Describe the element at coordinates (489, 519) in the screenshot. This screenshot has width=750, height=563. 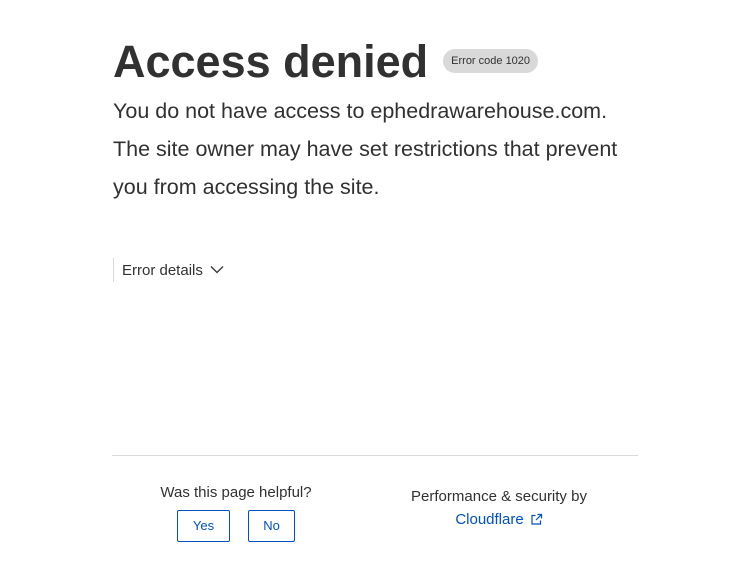
I see `cloudflare-link-label: Cloudflare` at that location.